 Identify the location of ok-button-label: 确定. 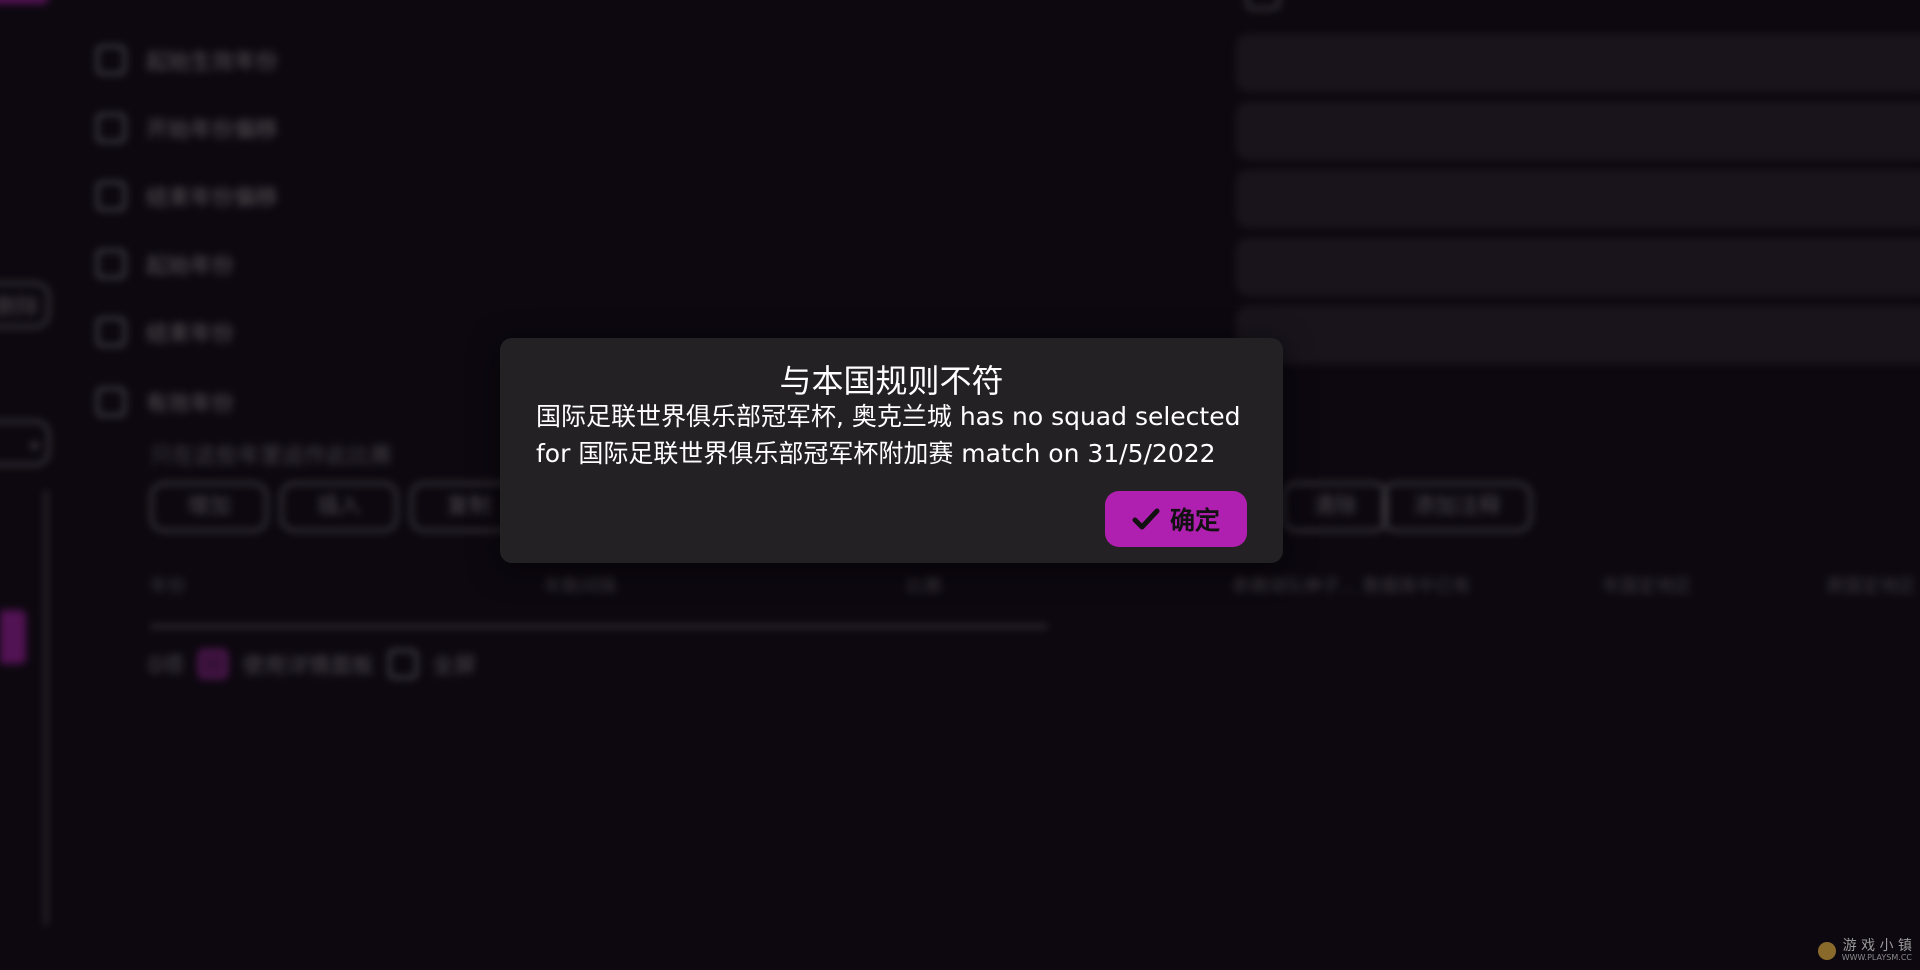
(1194, 520).